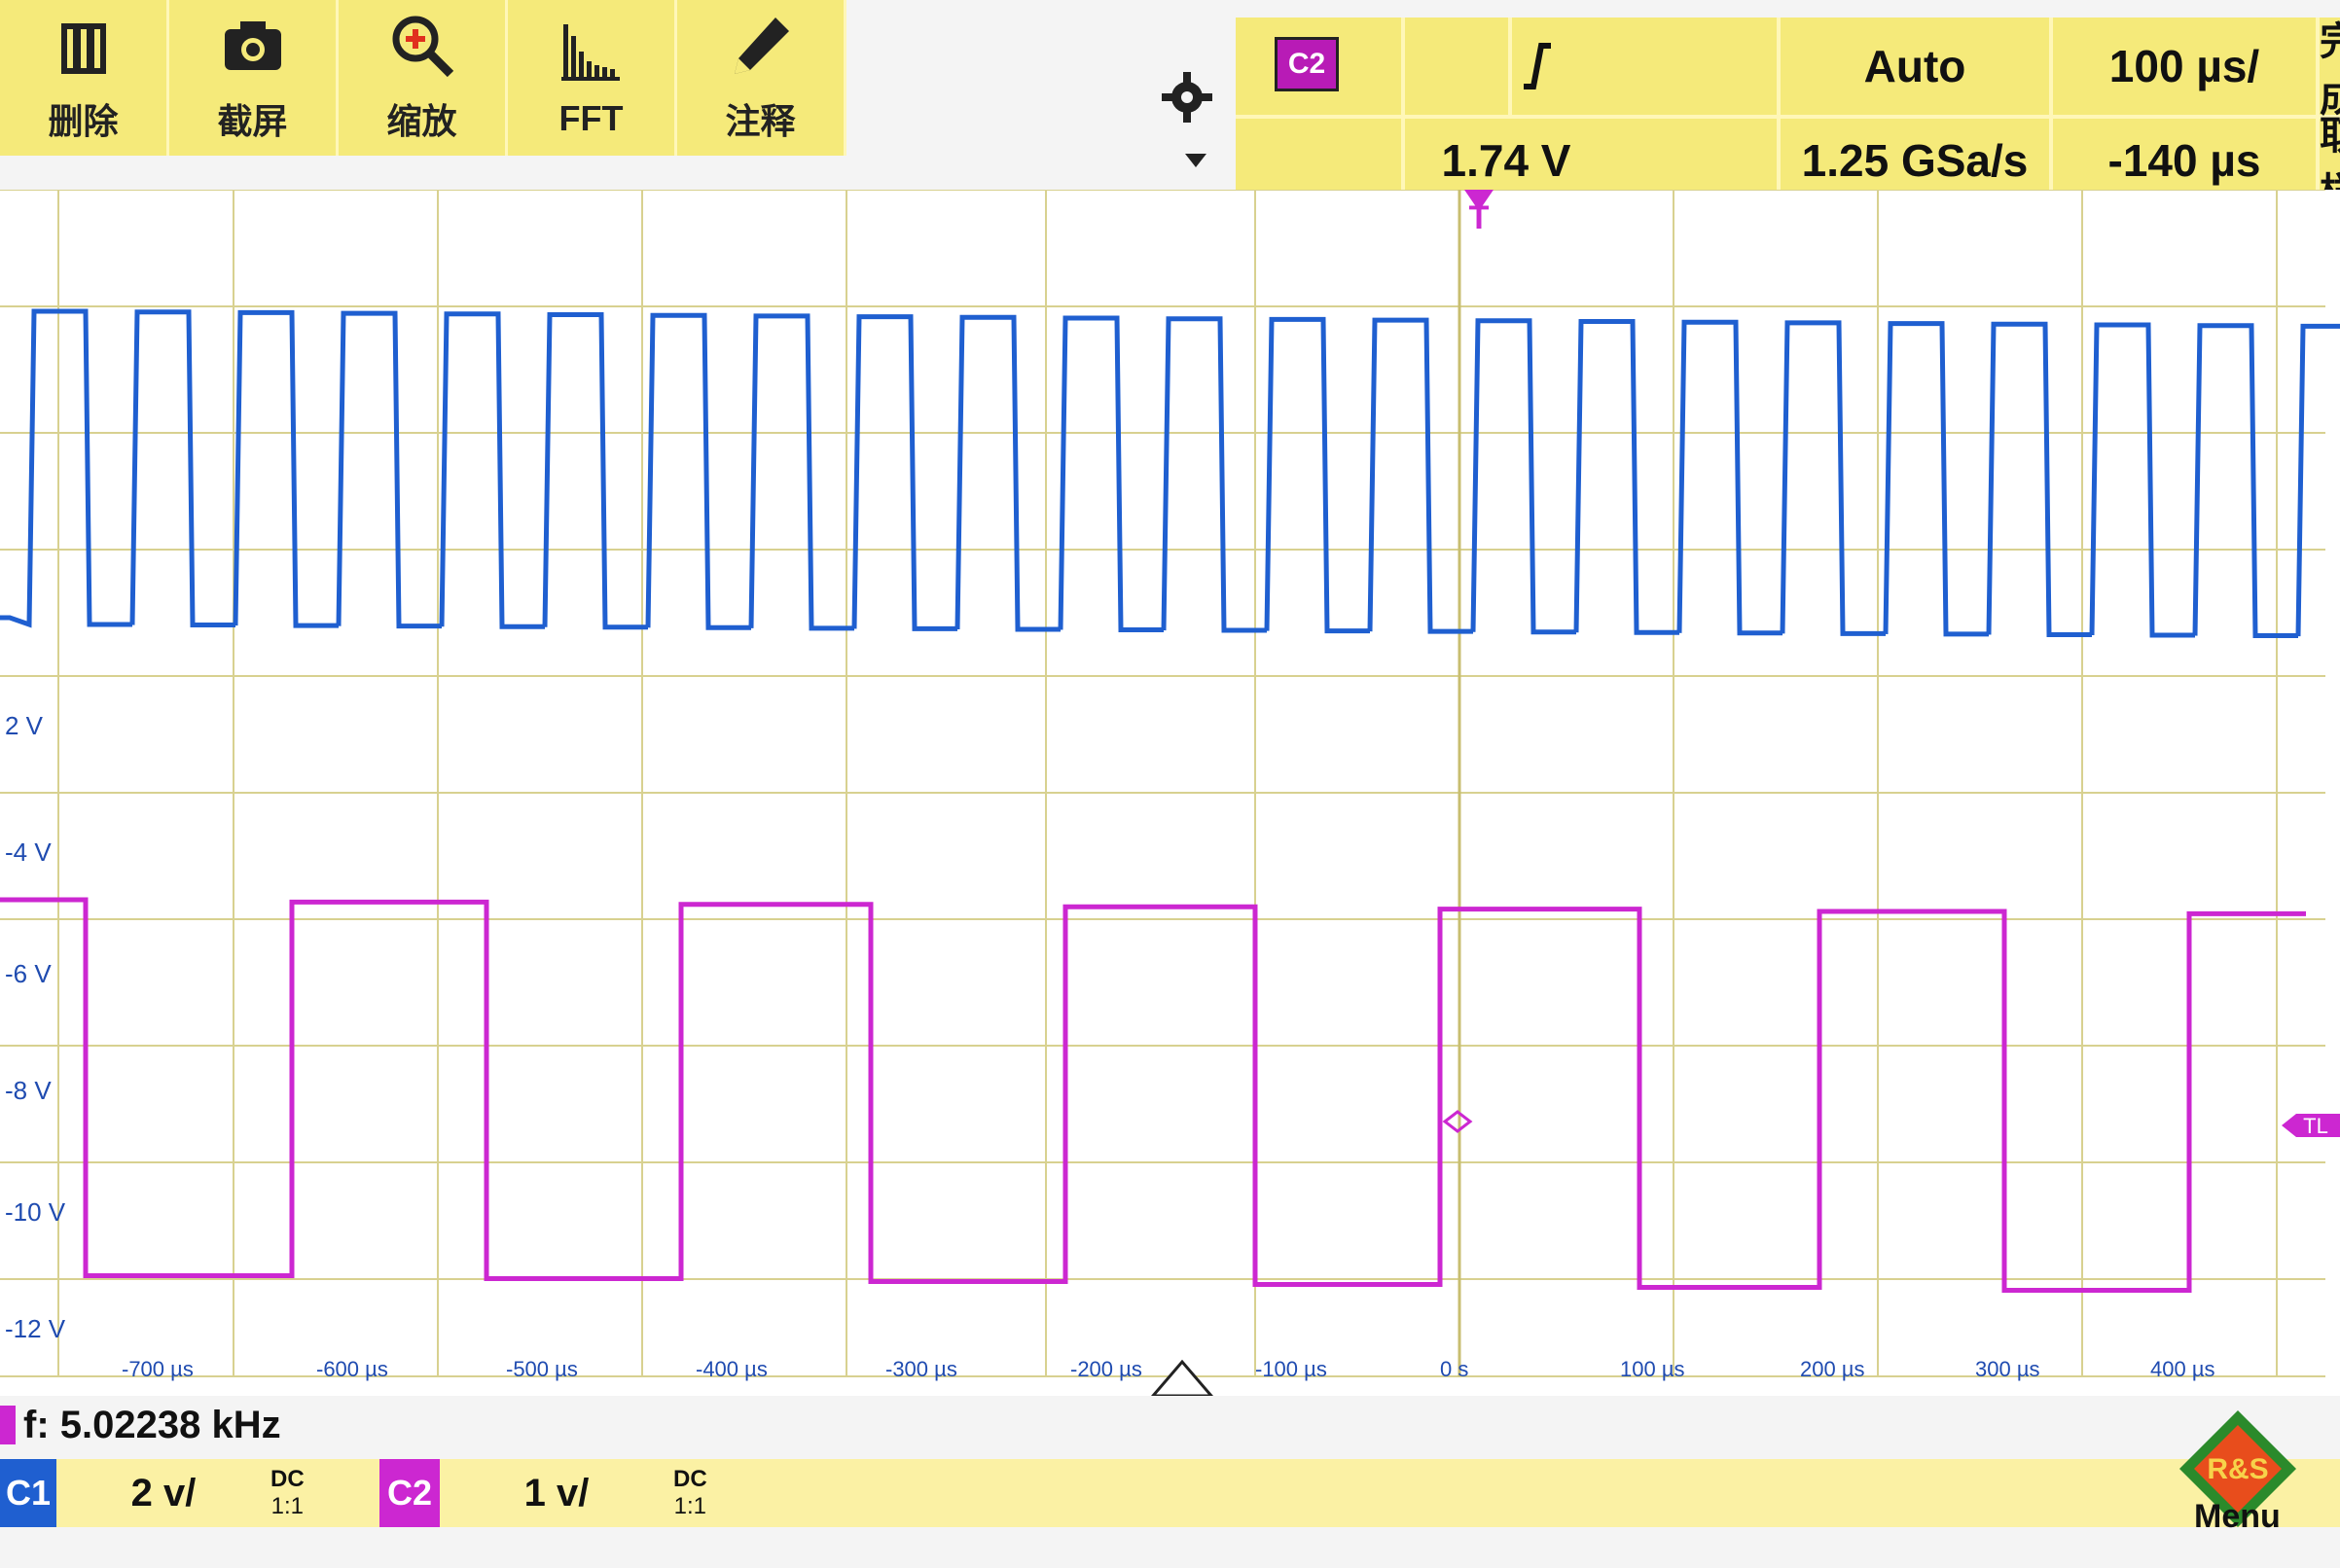 The image size is (2340, 1568). I want to click on y-tick-label: -6 V, so click(28, 973).